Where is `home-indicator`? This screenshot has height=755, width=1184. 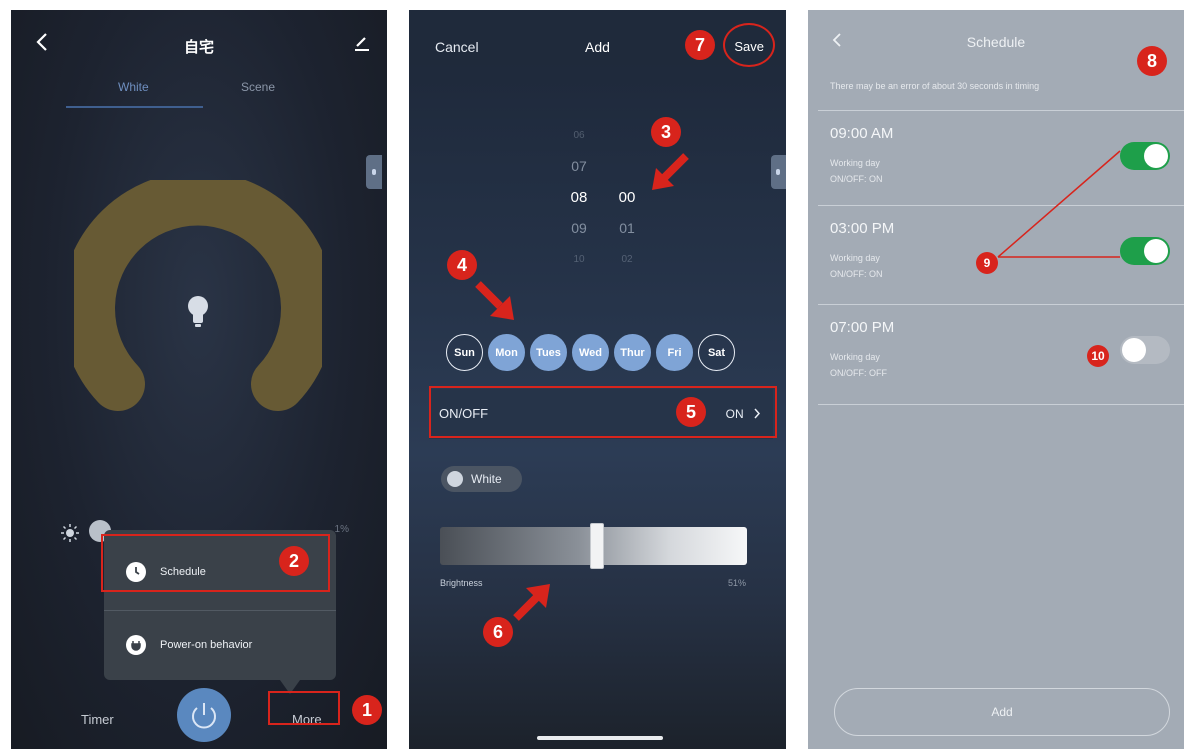
home-indicator is located at coordinates (600, 738).